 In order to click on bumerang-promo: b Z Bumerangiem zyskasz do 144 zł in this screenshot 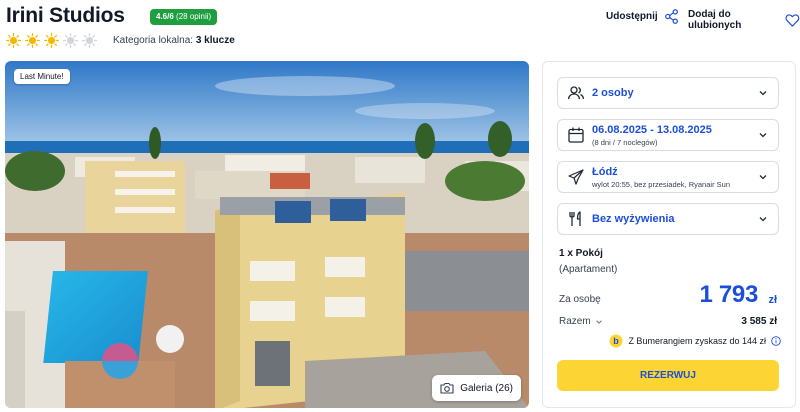, I will do `click(695, 341)`.